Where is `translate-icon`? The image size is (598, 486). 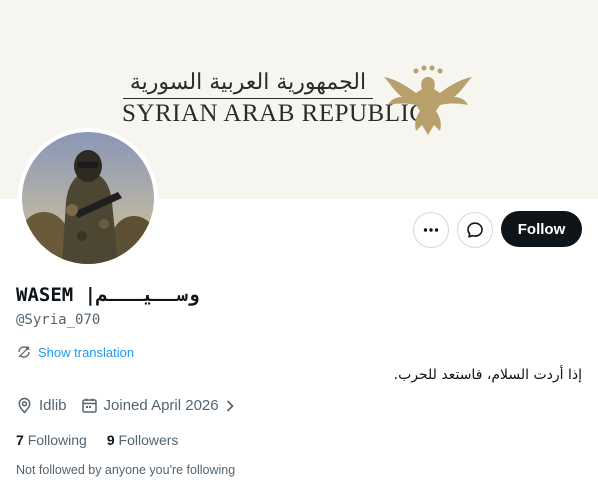 translate-icon is located at coordinates (24, 352).